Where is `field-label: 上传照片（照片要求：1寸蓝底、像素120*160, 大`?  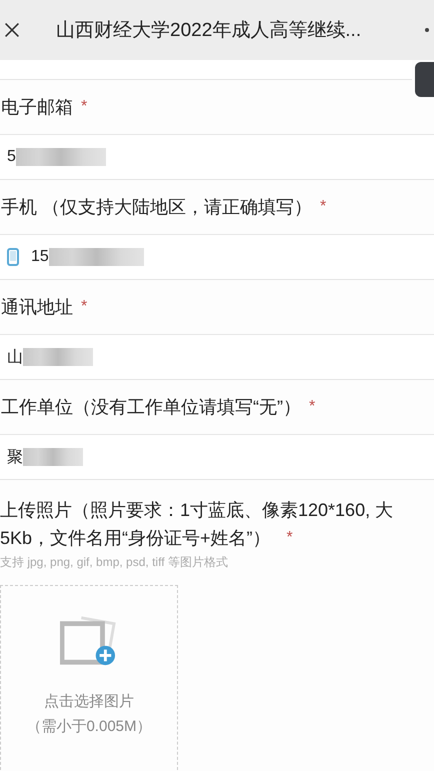 field-label: 上传照片（照片要求：1寸蓝底、像素120*160, 大 is located at coordinates (197, 510).